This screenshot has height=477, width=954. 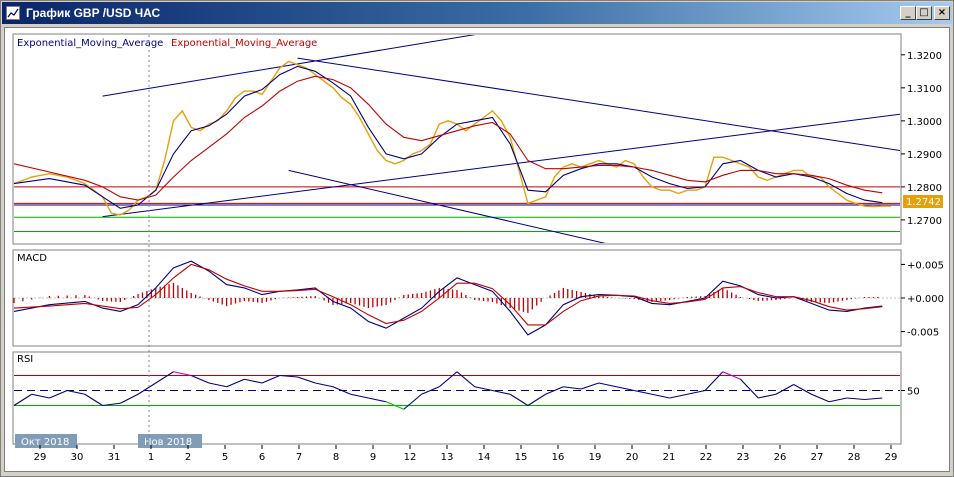 What do you see at coordinates (45, 442) in the screenshot?
I see `month-label-oct: Окт 2018` at bounding box center [45, 442].